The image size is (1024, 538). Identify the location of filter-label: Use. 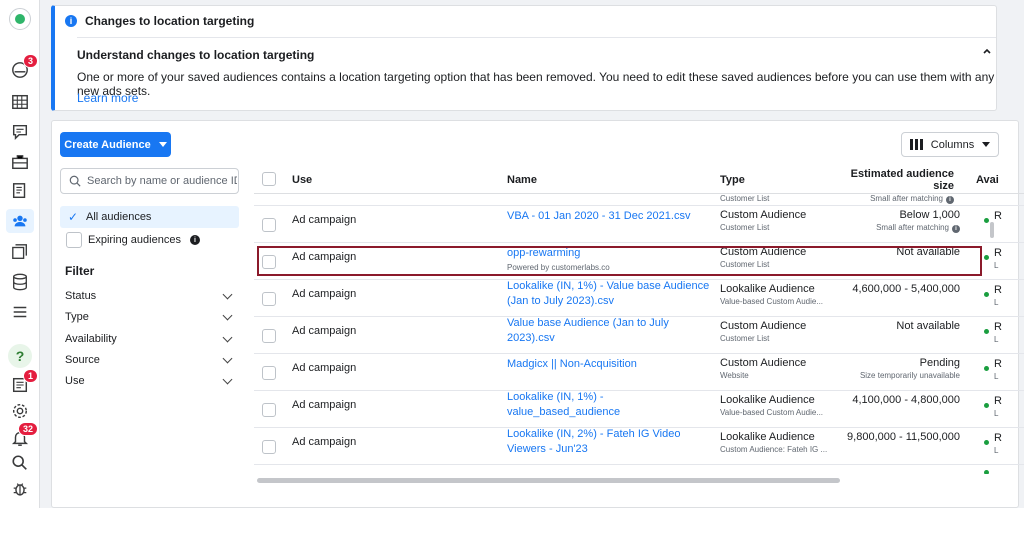
(75, 381).